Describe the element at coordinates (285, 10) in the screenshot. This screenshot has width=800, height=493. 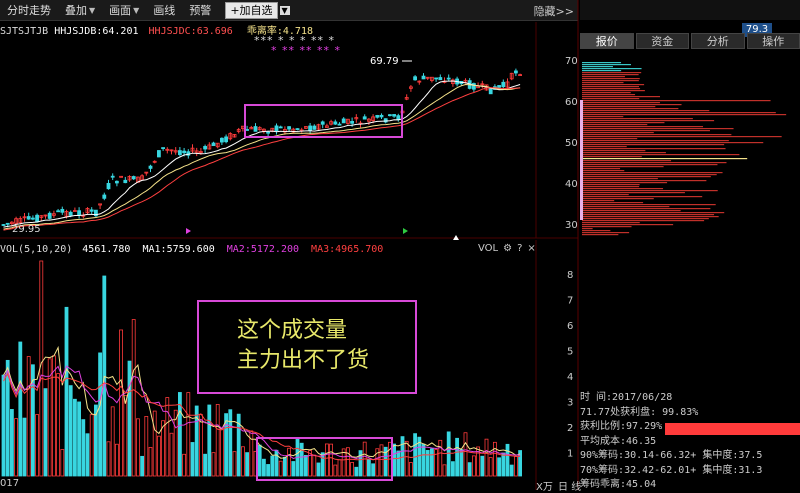
I see `chevron-down-icon: ▼` at that location.